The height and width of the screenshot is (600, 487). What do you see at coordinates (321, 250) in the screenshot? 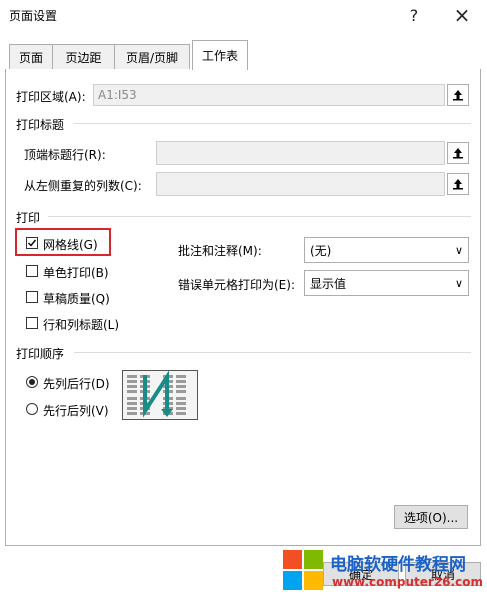
I see `comments-value: (无)` at bounding box center [321, 250].